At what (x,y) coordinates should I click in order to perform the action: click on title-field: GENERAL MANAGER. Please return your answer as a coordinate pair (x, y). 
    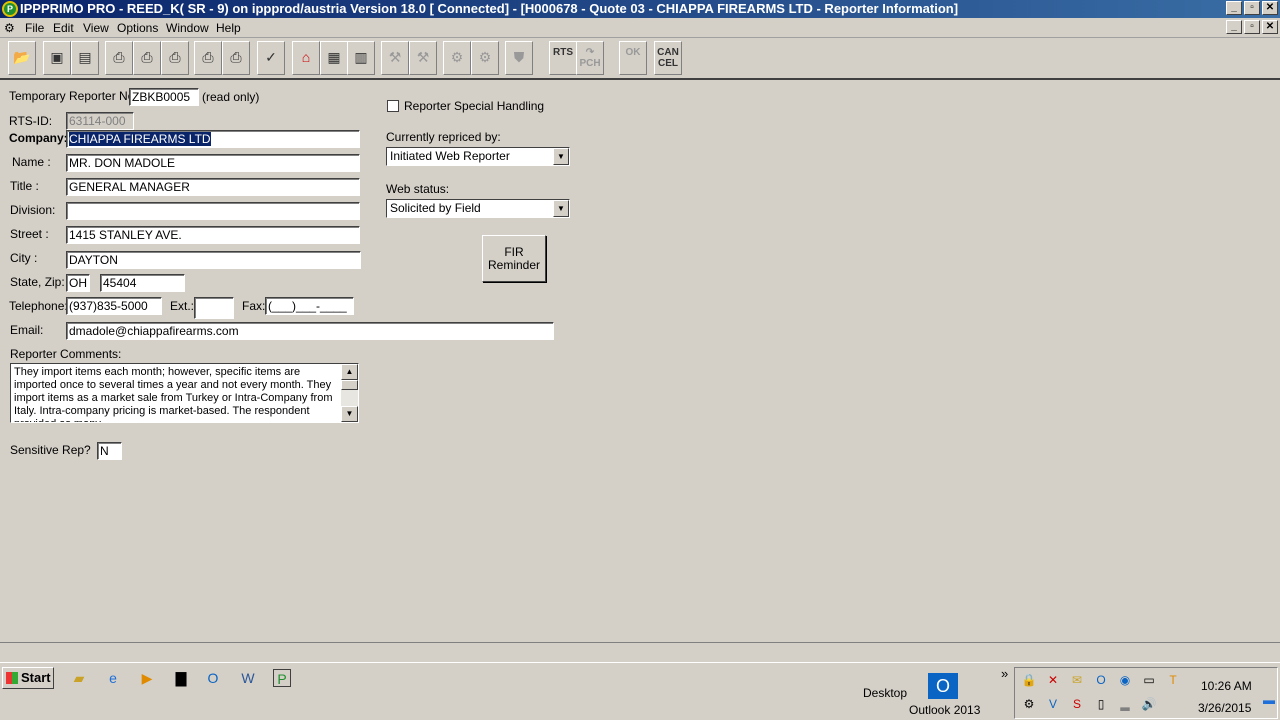
    Looking at the image, I should click on (213, 187).